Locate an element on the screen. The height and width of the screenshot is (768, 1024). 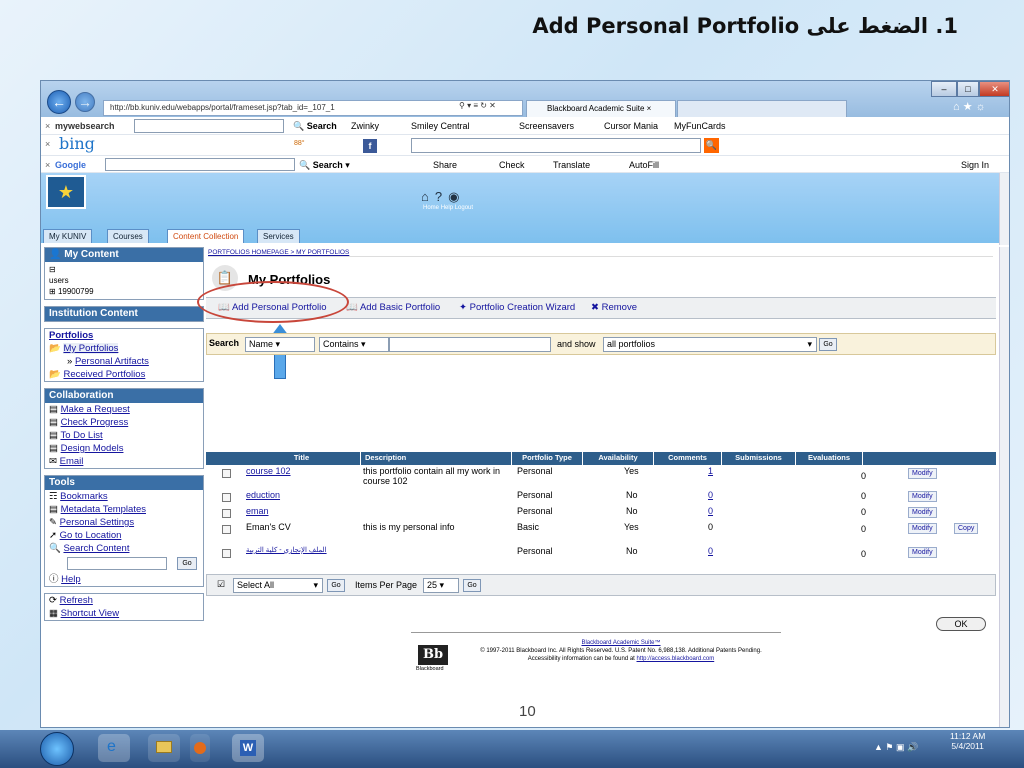
tree-19900799: ⊞ 19900799 is located at coordinates (124, 291).